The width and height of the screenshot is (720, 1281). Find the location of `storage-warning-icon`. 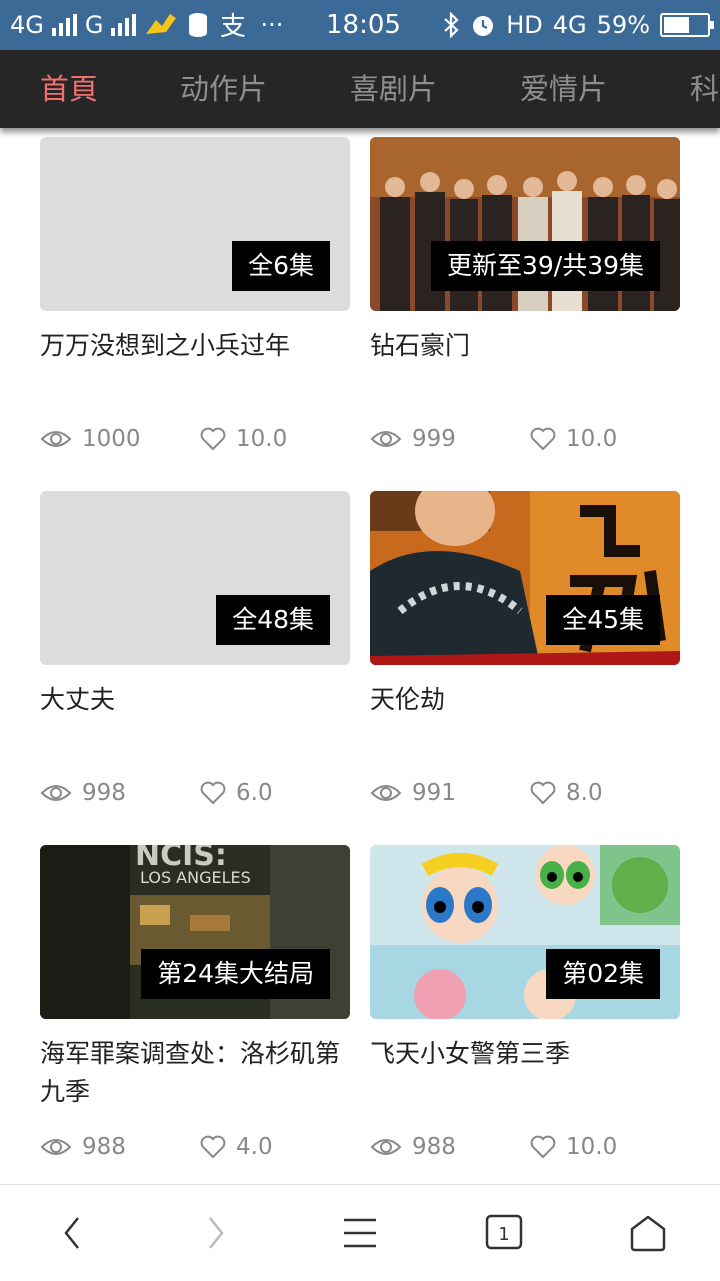

storage-warning-icon is located at coordinates (198, 25).